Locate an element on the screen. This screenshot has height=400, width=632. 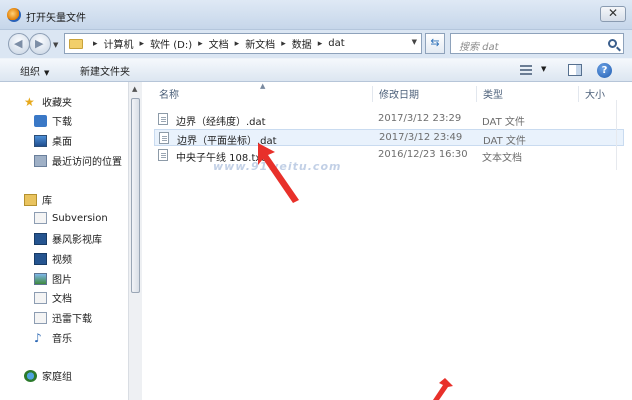
picture-icon is located at coordinates (40, 278).